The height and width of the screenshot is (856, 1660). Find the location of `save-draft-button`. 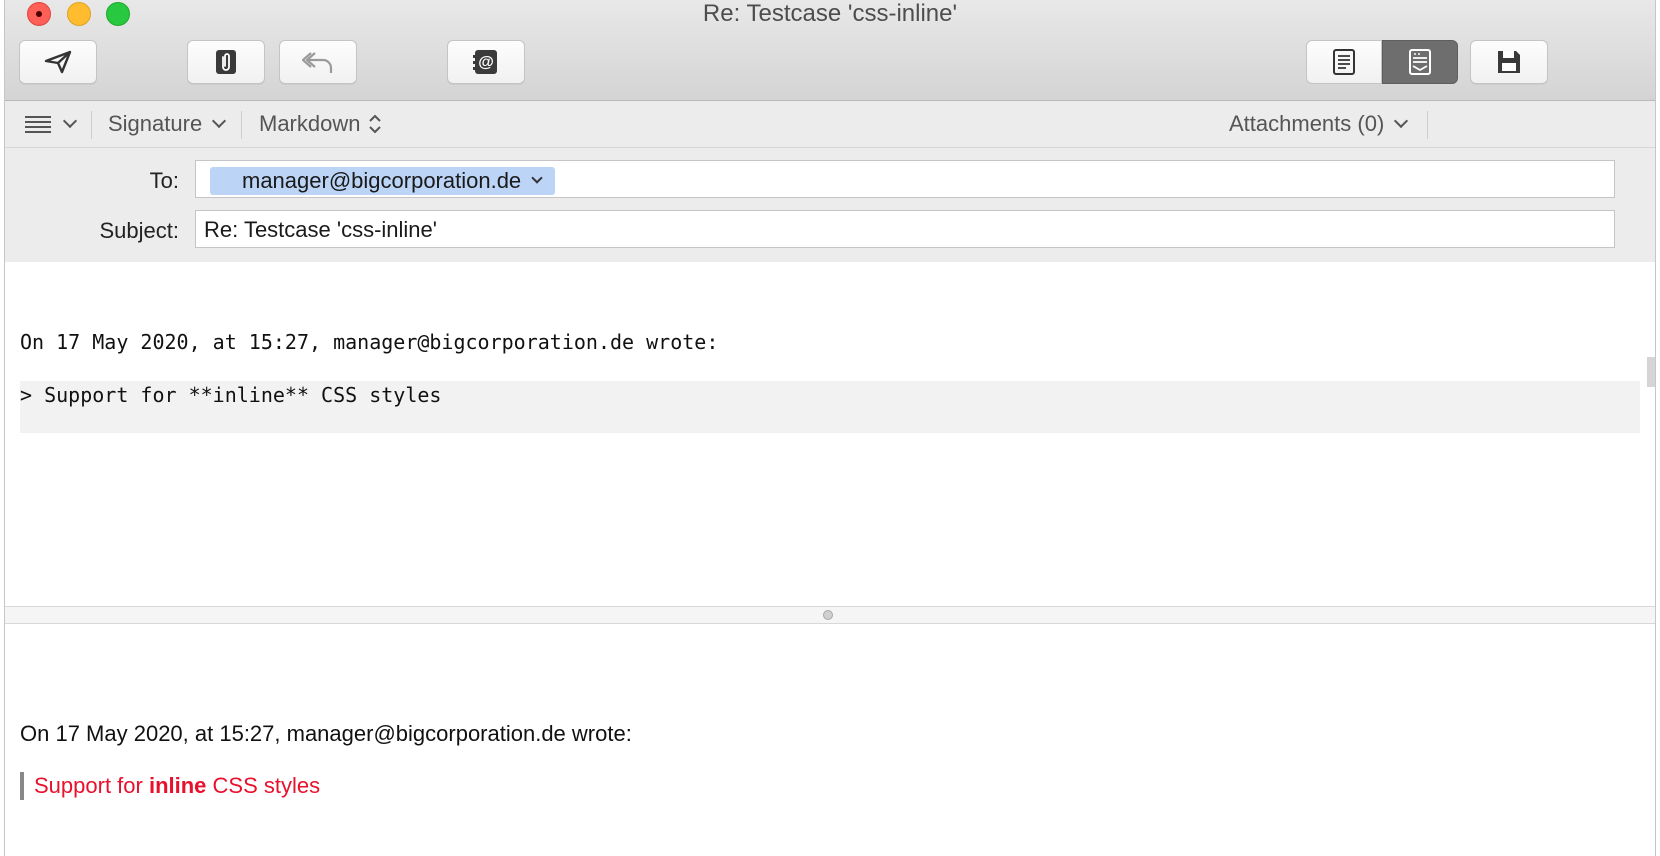

save-draft-button is located at coordinates (1509, 62).